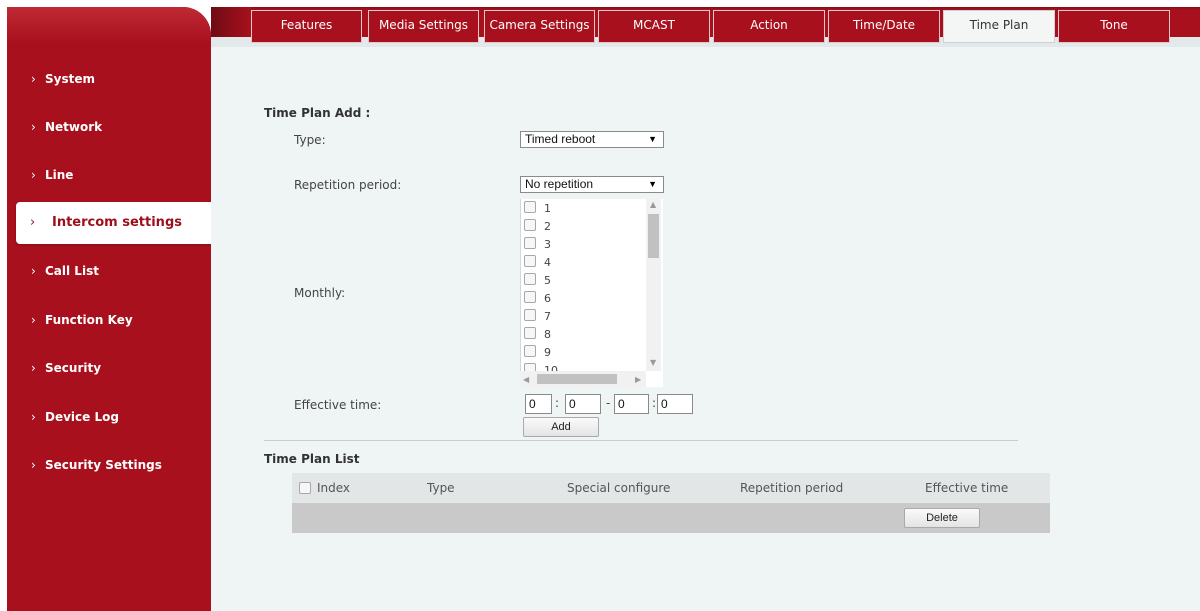 The height and width of the screenshot is (611, 1200). Describe the element at coordinates (89, 320) in the screenshot. I see `sidebar-item-label: Function Key` at that location.